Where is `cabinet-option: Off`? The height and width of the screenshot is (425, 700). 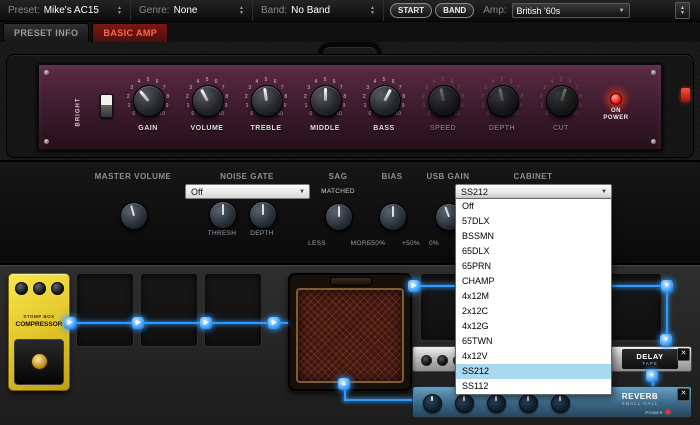 cabinet-option: Off is located at coordinates (533, 206).